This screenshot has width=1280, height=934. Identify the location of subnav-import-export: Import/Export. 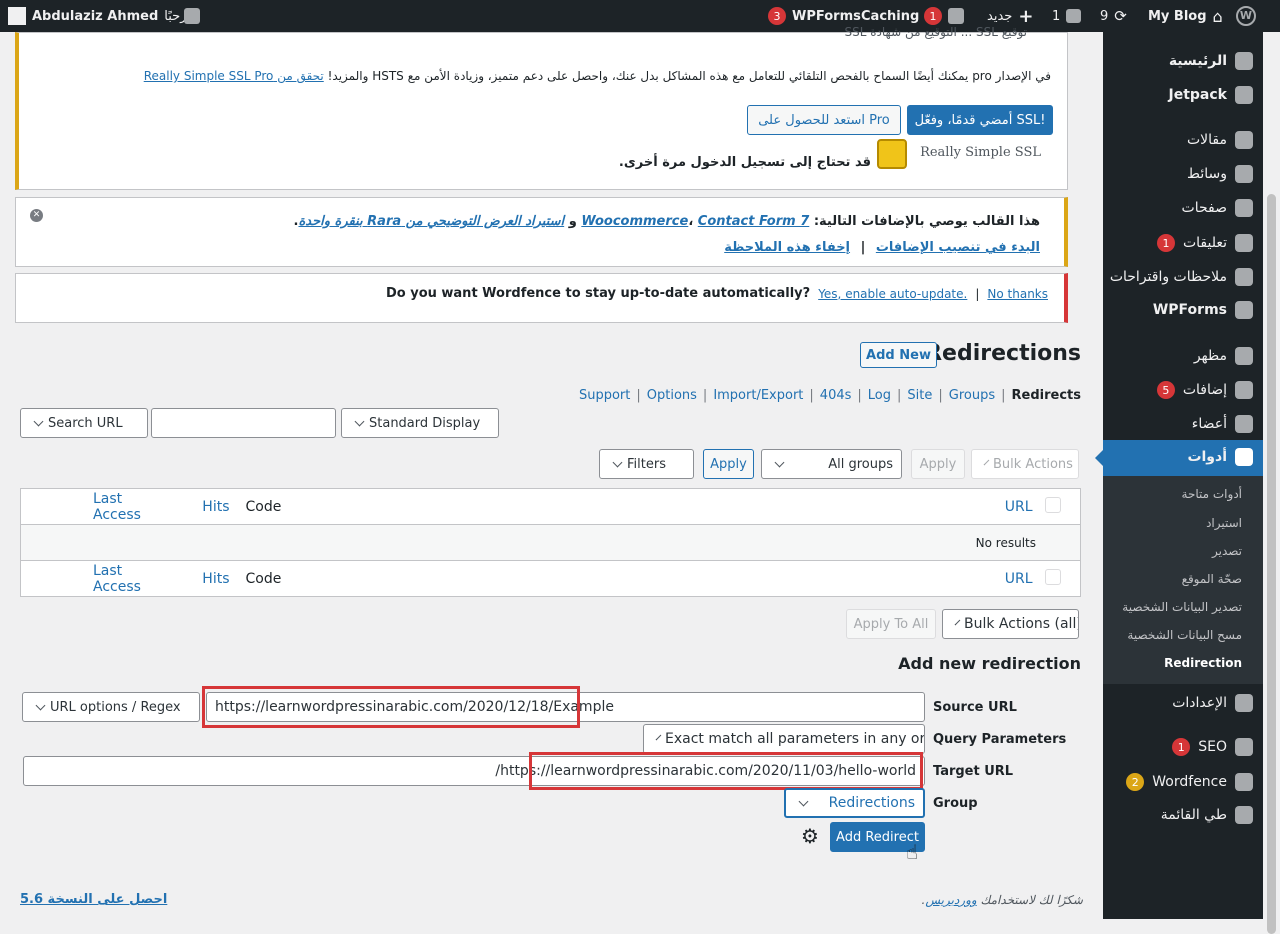
(758, 395).